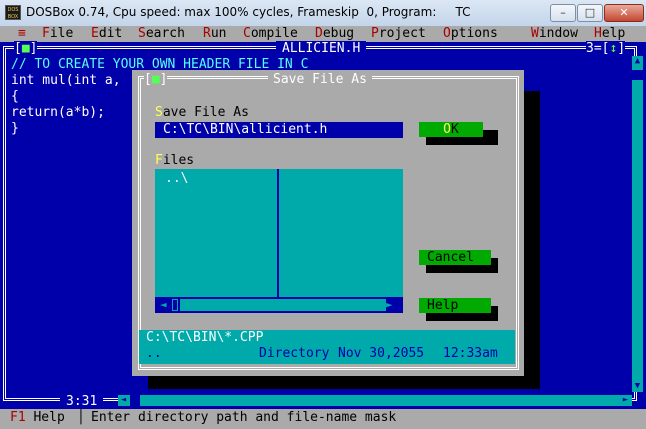  Describe the element at coordinates (123, 400) in the screenshot. I see `scroll-left-arrow-icon: ◄` at that location.